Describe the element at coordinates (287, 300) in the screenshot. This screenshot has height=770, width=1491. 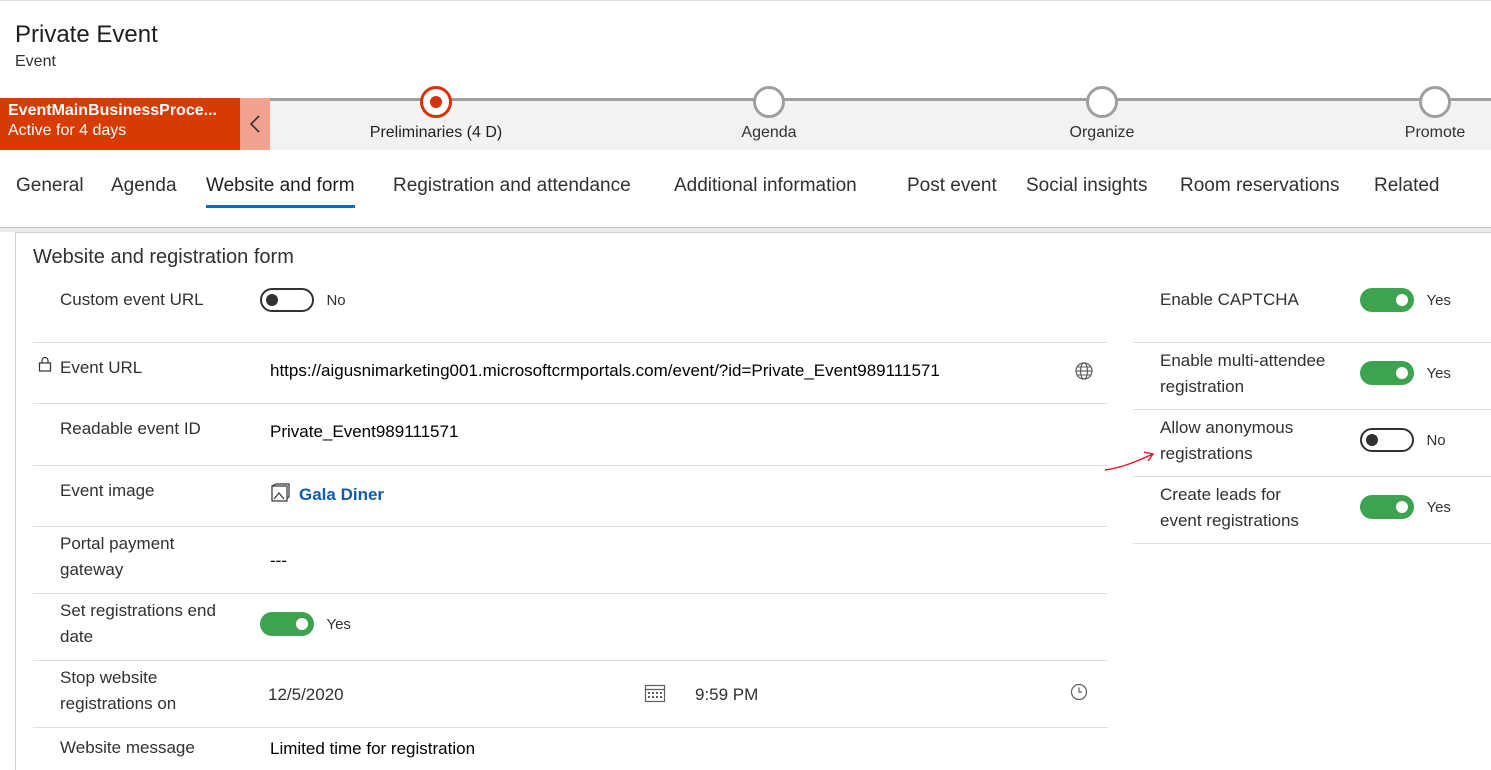
I see `custom-event-url-toggle` at that location.